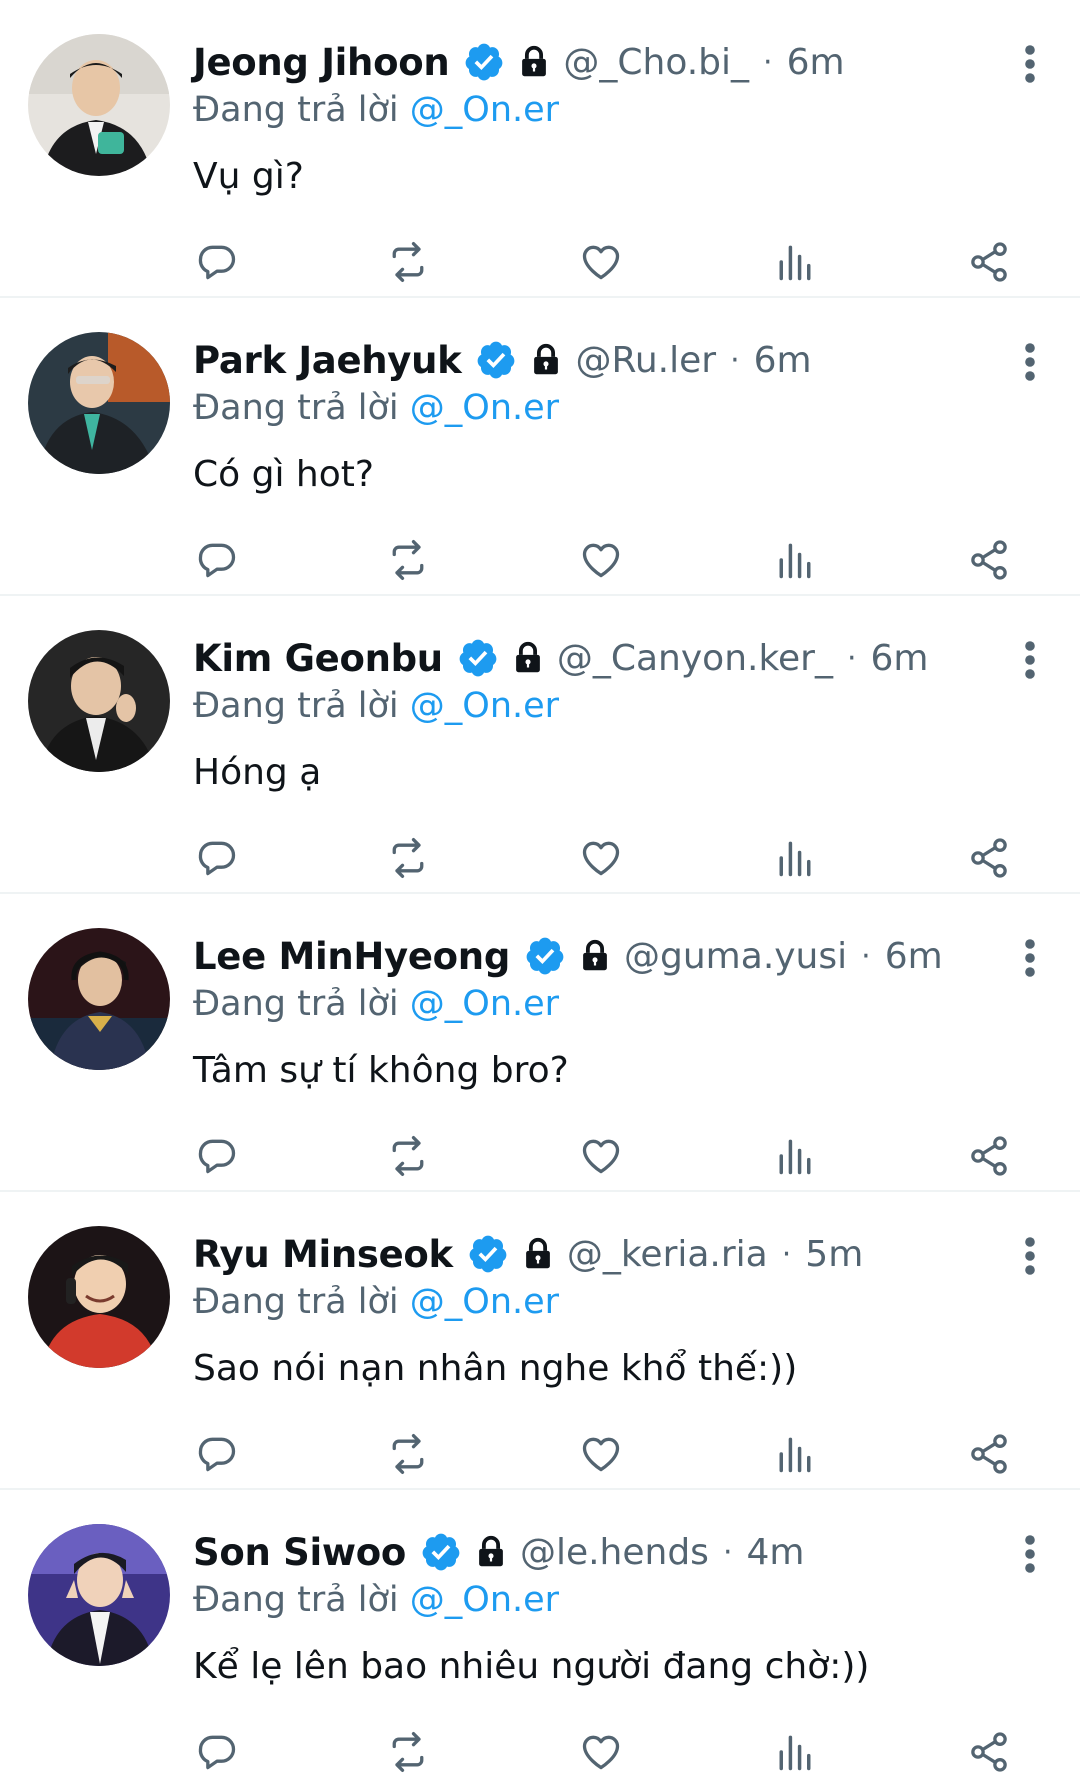 The width and height of the screenshot is (1080, 1788). What do you see at coordinates (351, 956) in the screenshot?
I see `display-name: Lee MinHyeong` at bounding box center [351, 956].